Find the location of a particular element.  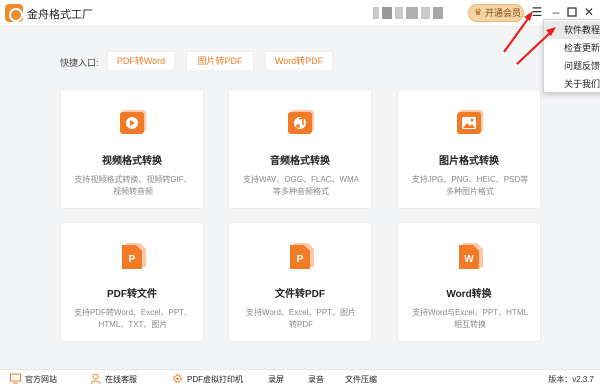

monitor-icon is located at coordinates (15, 378).